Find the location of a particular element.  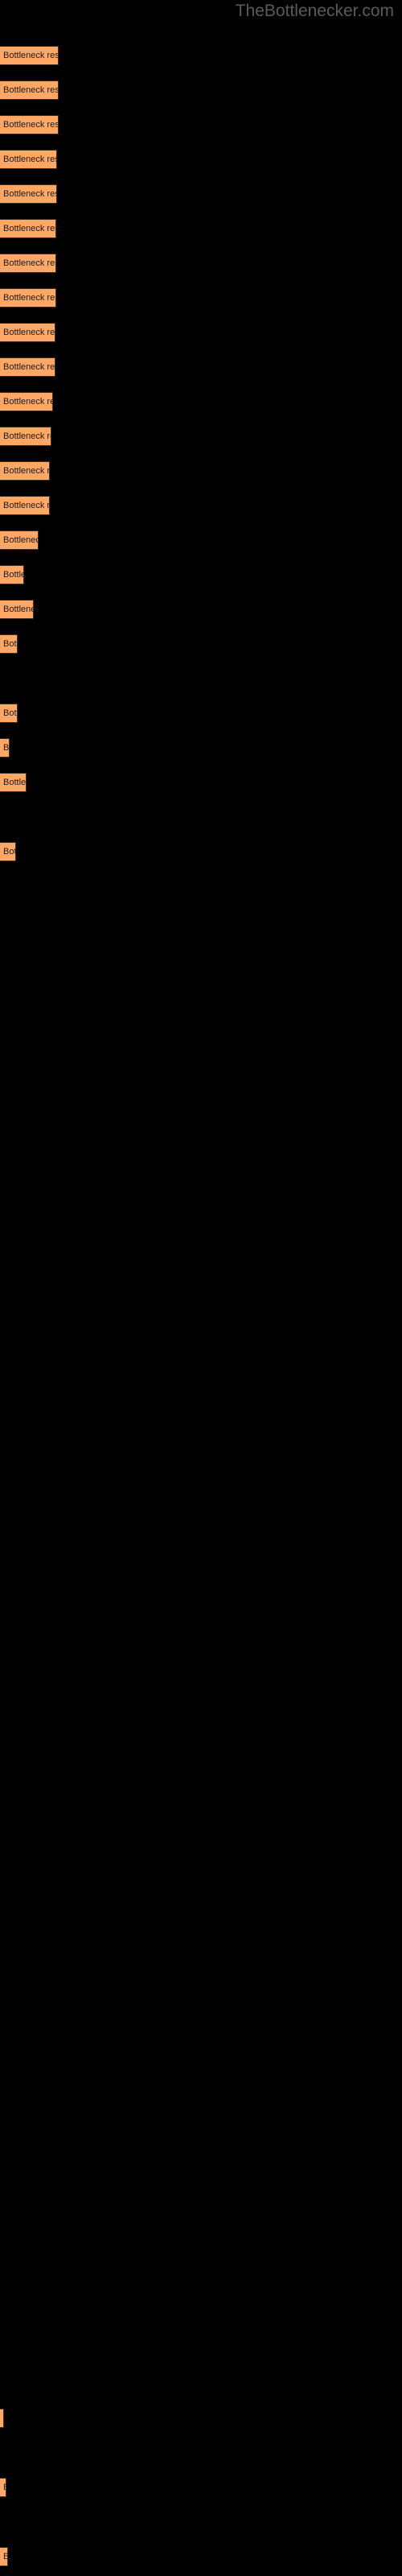

bar-label-23: Bottleneck result is located at coordinates (3, 2418).